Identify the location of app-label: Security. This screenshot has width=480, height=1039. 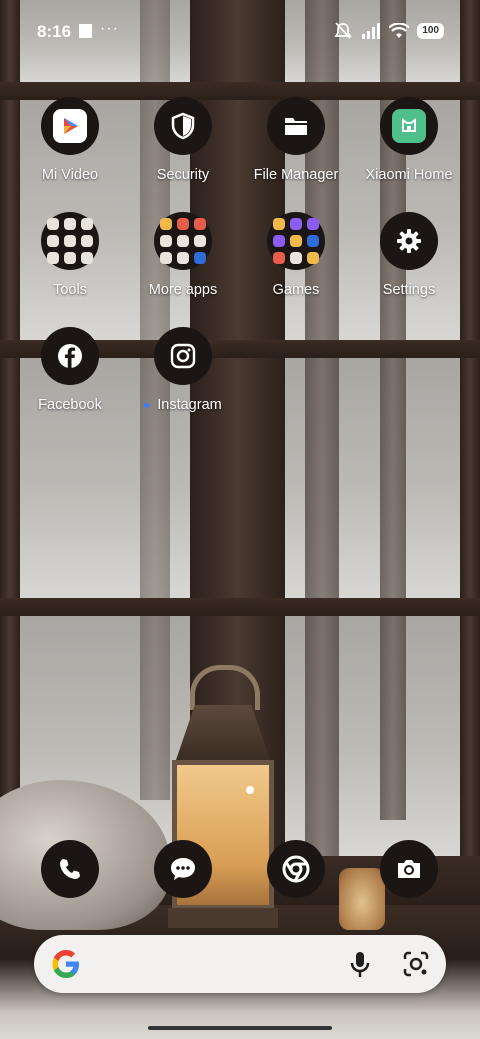
(183, 175).